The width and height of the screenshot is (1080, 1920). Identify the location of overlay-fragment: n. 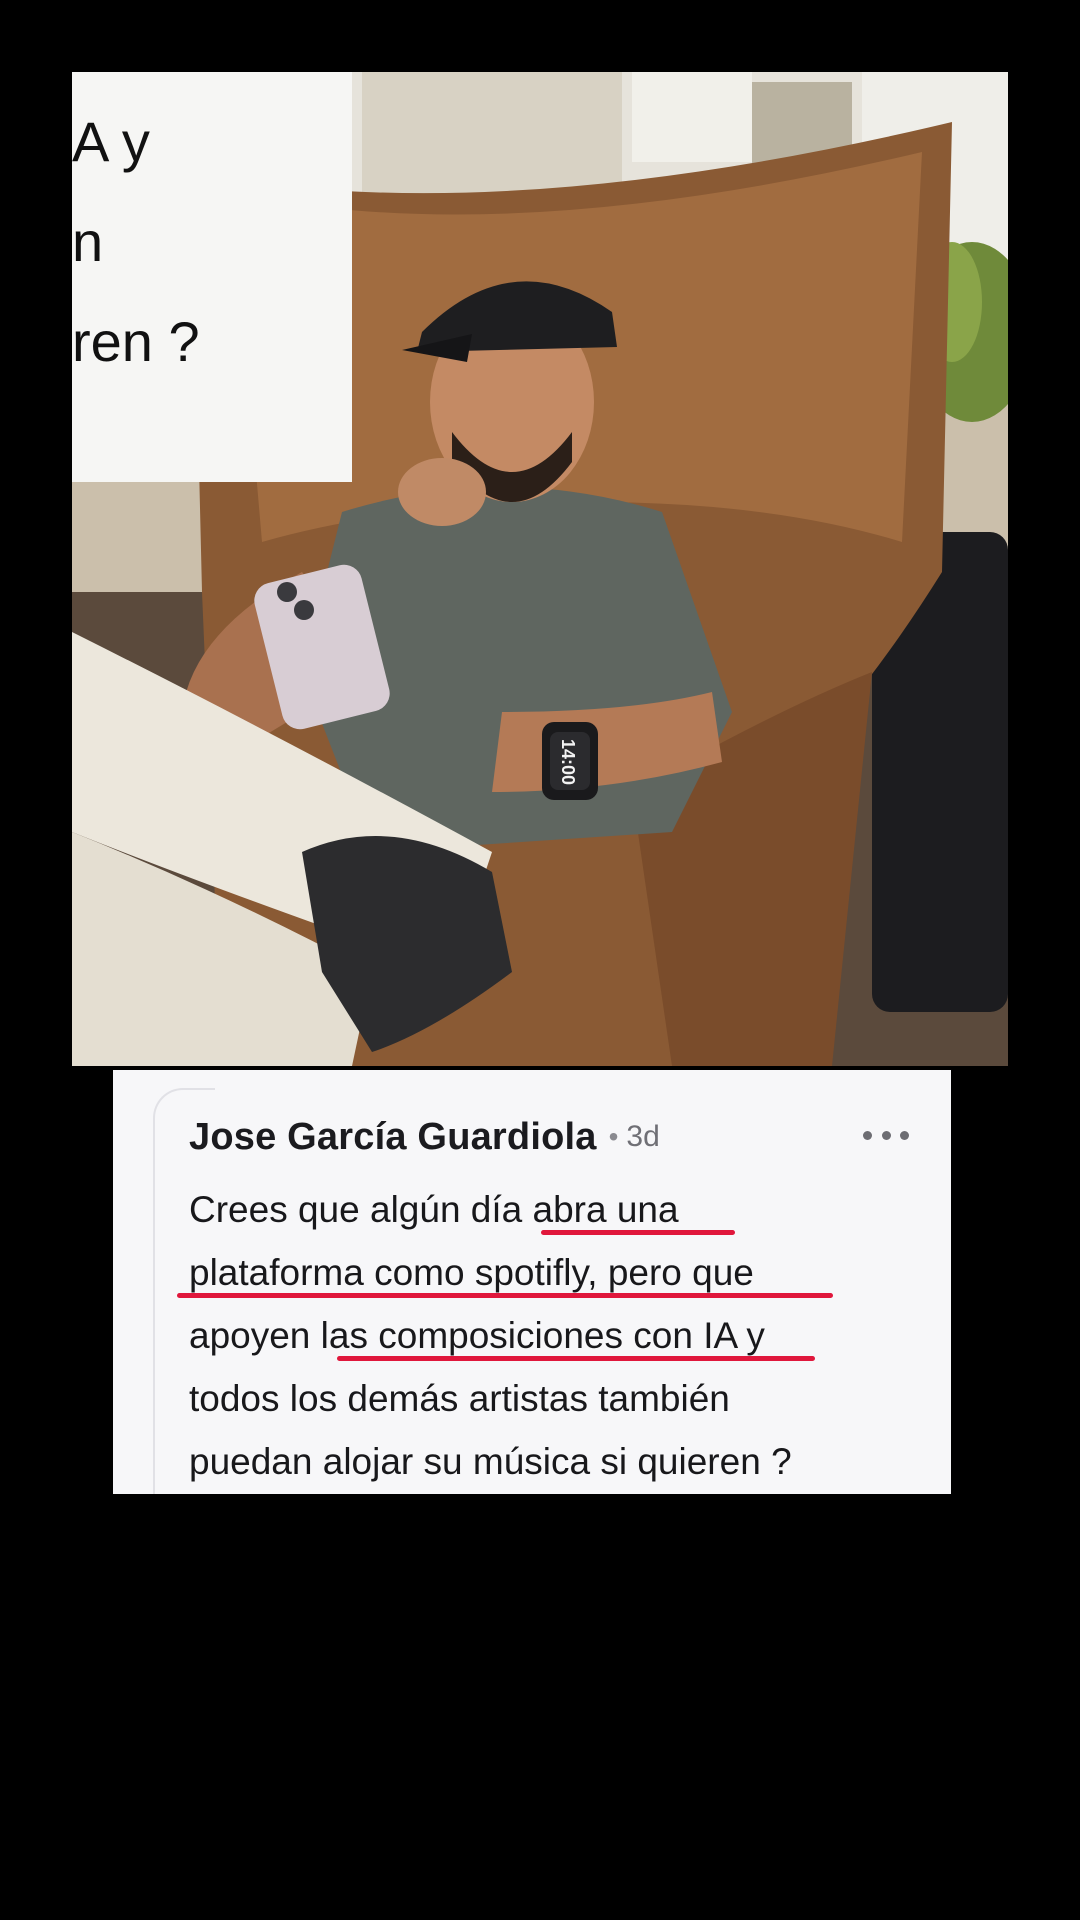
(88, 241).